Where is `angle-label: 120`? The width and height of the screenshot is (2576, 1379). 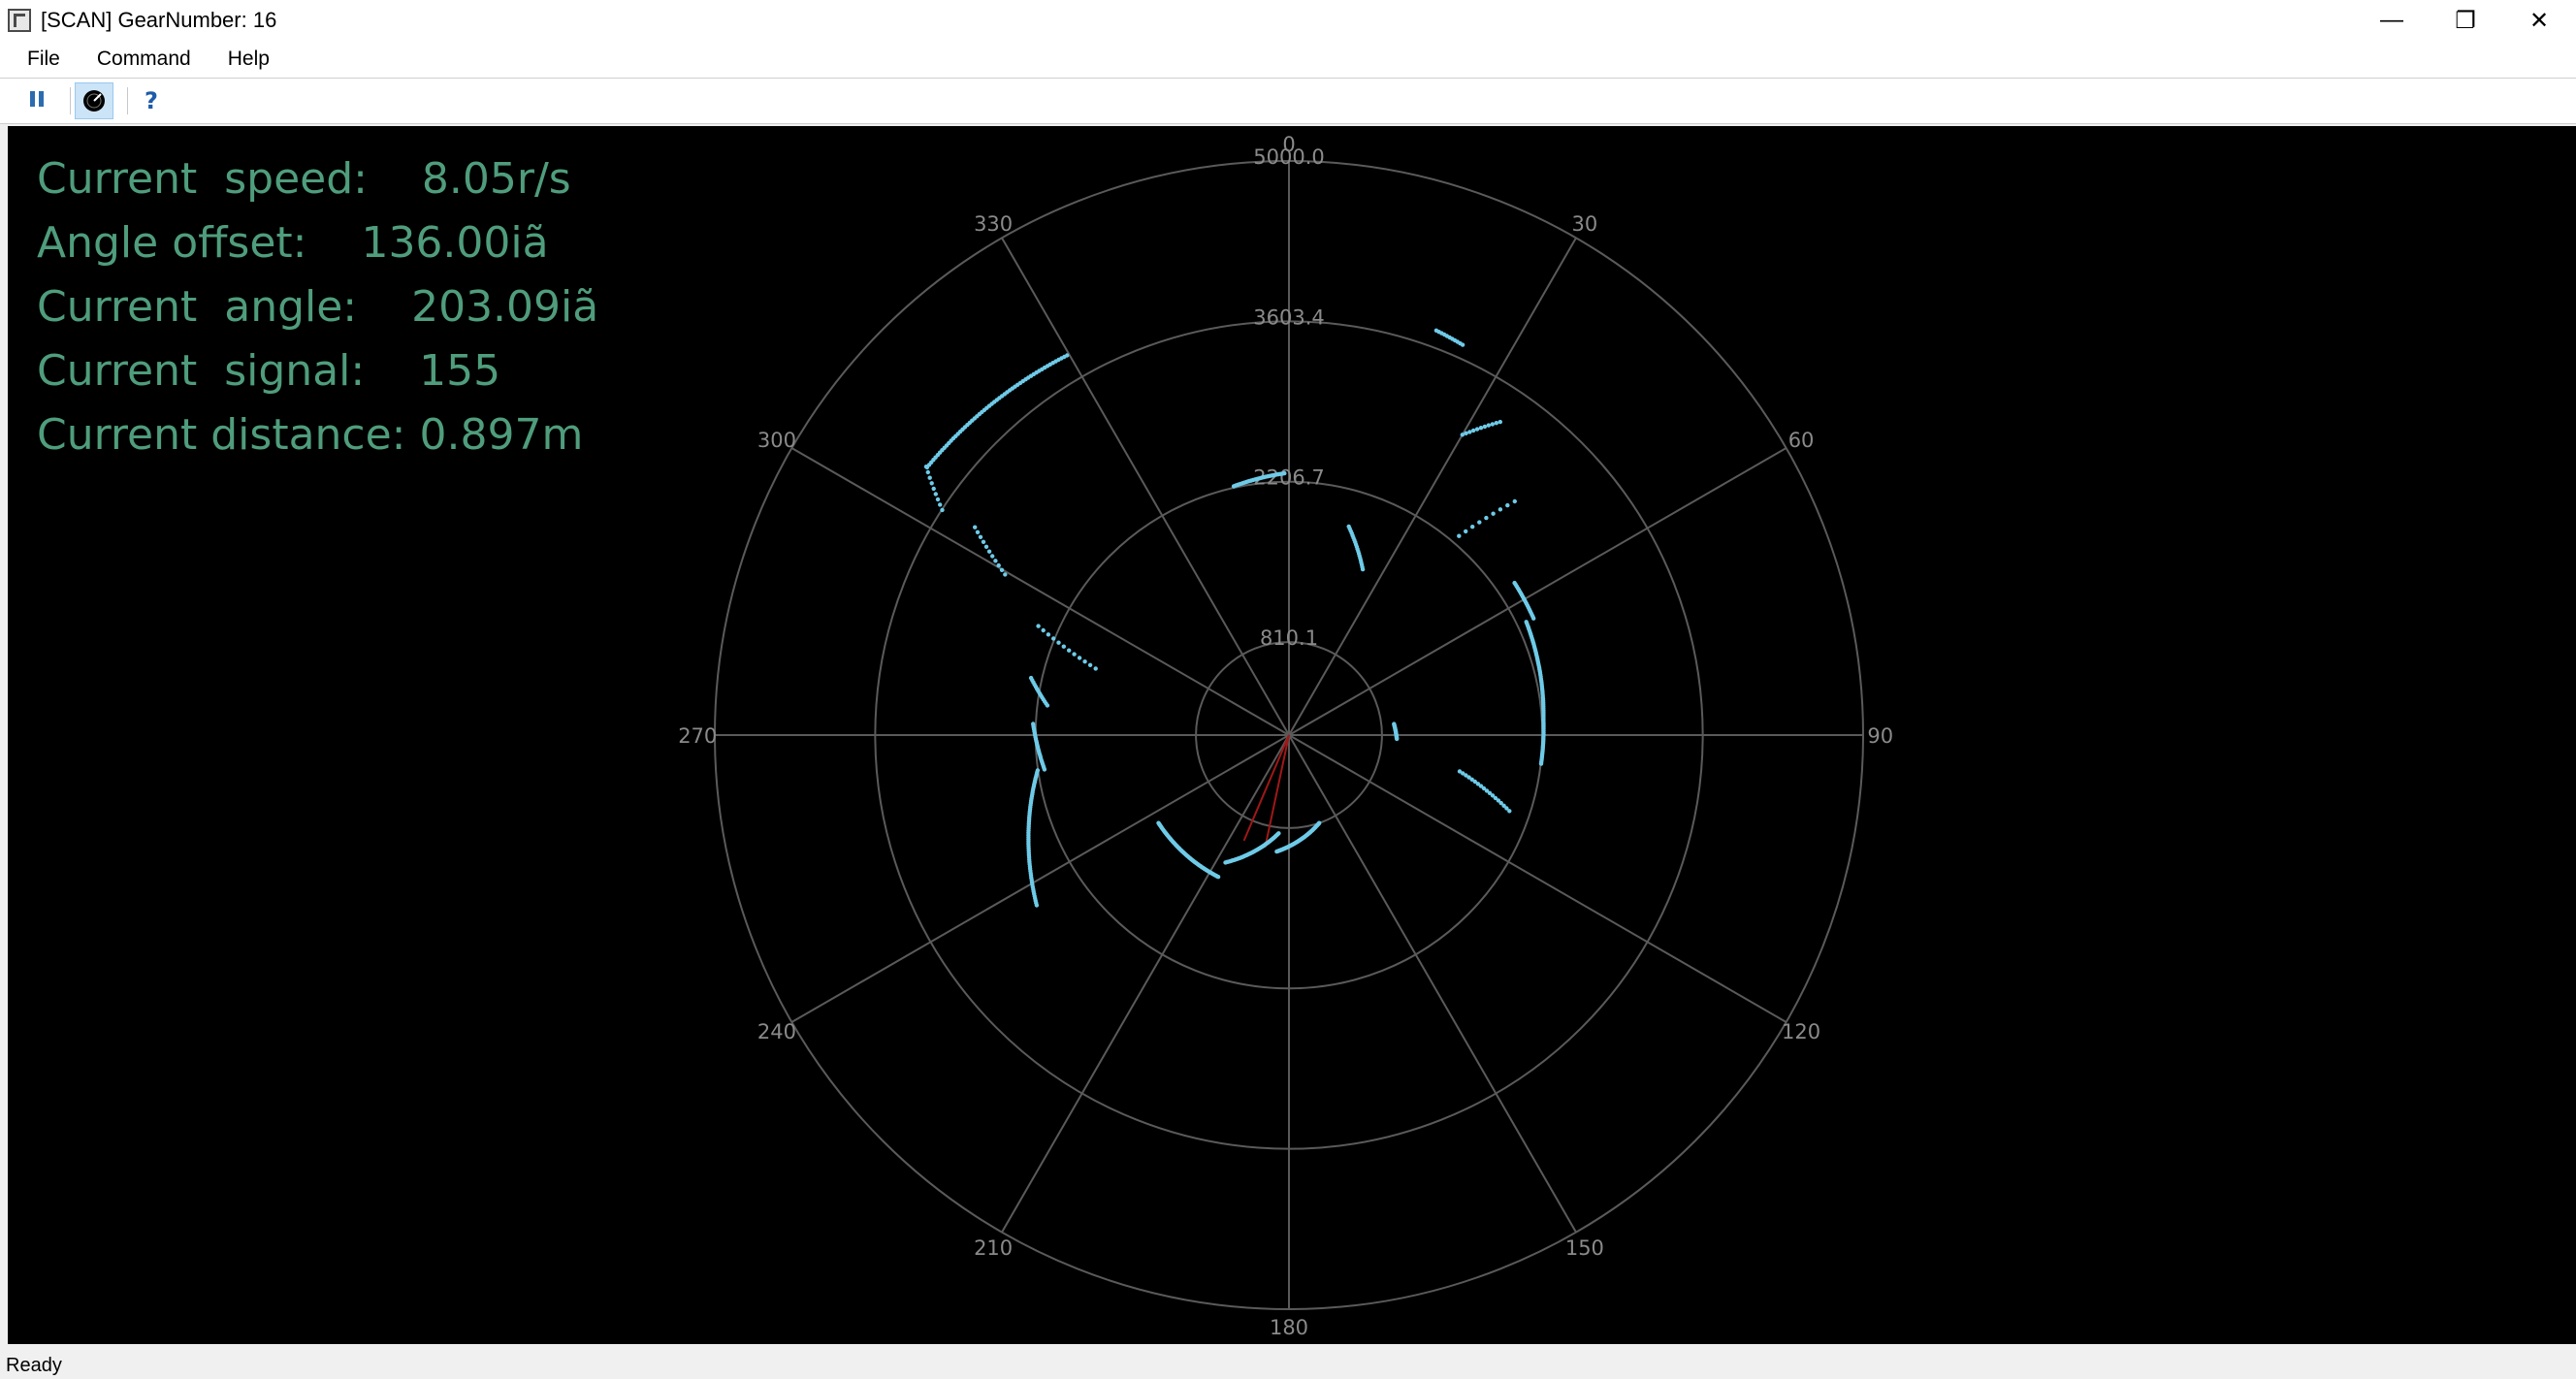 angle-label: 120 is located at coordinates (1801, 1031).